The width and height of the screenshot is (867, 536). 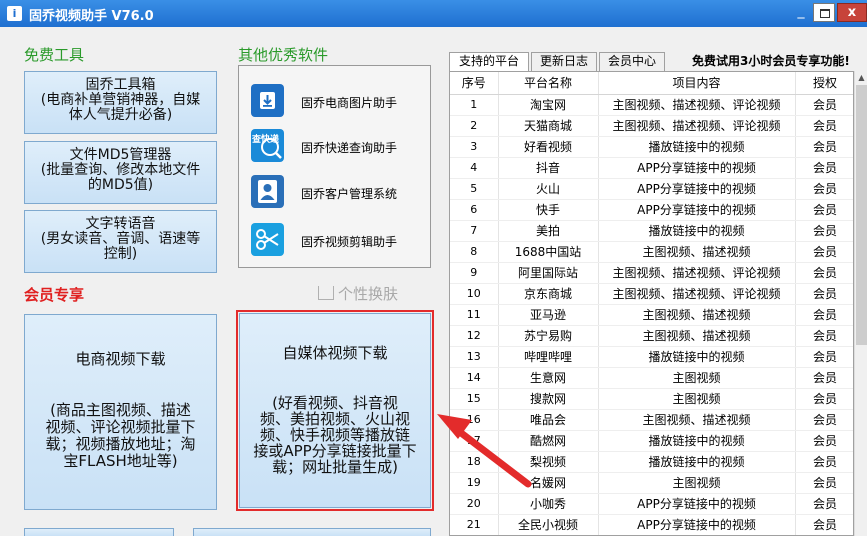 What do you see at coordinates (120, 102) in the screenshot?
I see `toolbox-button: 固乔工具箱 (电商补单营销神器，自媒 体人气提升必备)` at bounding box center [120, 102].